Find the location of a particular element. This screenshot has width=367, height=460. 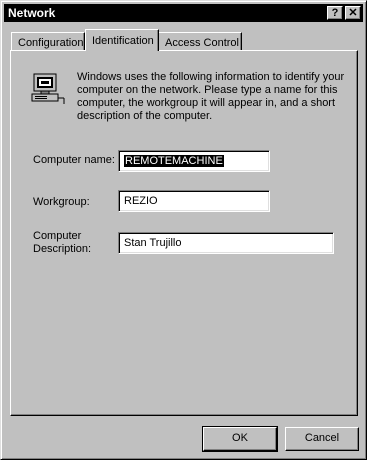

computer-name-input: REMOTEMACHINE is located at coordinates (194, 161).